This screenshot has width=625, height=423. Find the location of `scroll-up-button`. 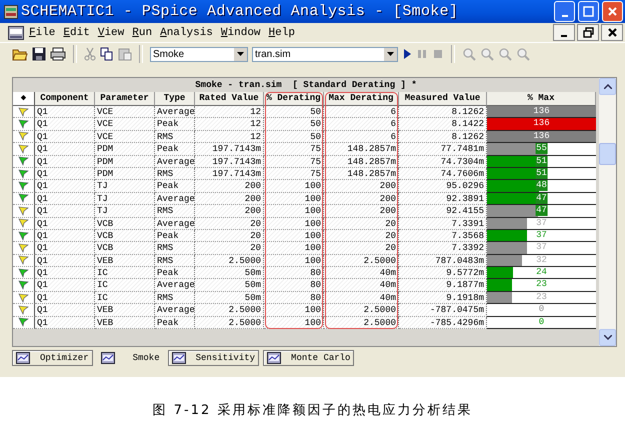

scroll-up-button is located at coordinates (607, 86).